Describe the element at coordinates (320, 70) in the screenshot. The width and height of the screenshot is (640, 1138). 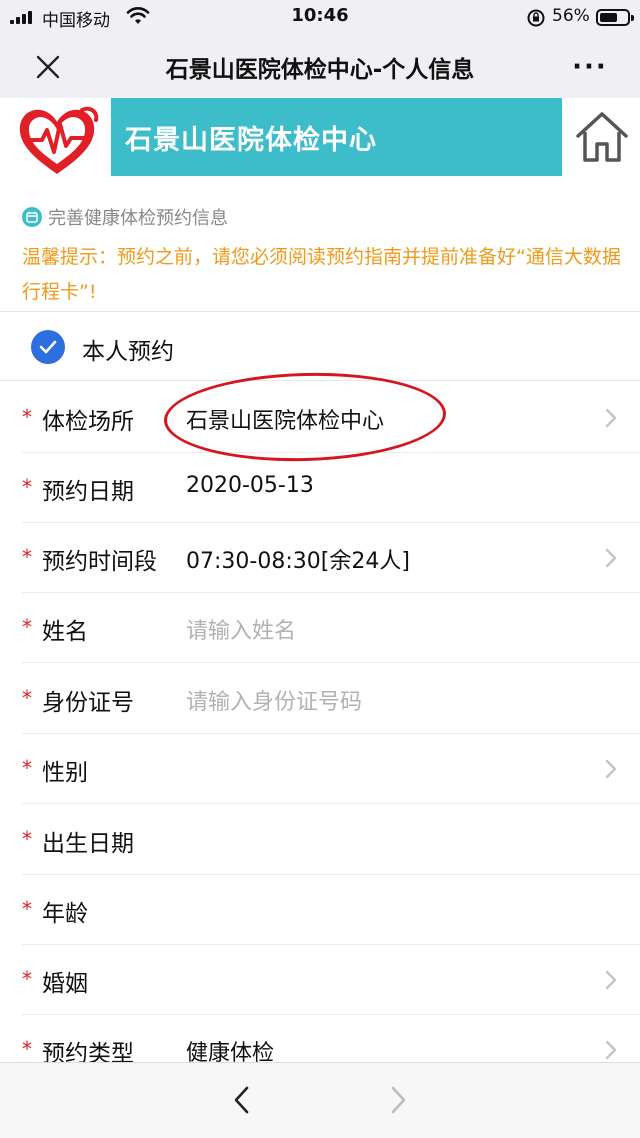
I see `page-title: 石景山医院体检中心-个人信息` at that location.